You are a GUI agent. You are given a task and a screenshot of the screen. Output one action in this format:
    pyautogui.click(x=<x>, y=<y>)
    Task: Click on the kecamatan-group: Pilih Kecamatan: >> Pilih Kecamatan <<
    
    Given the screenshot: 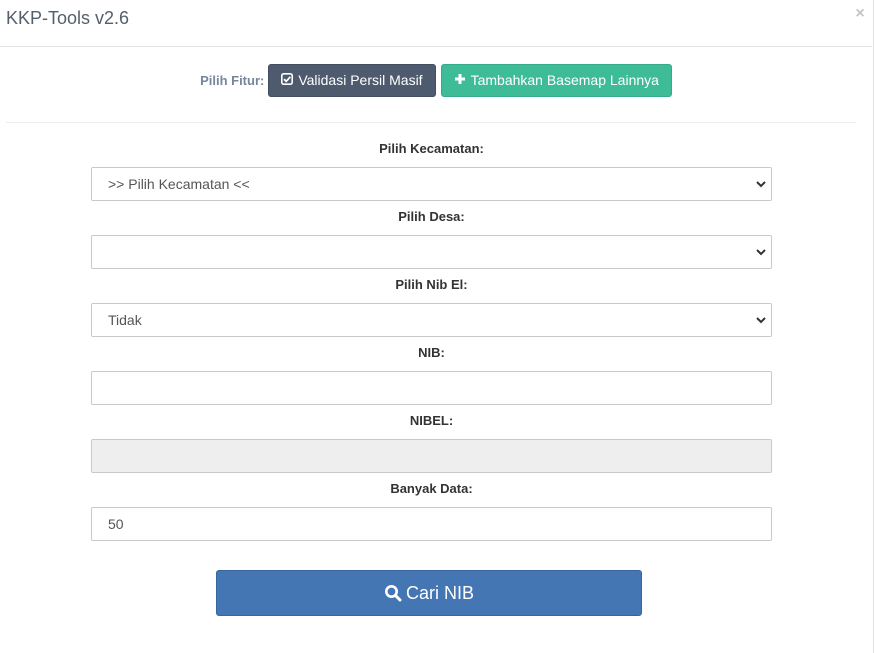 What is the action you would take?
    pyautogui.click(x=431, y=174)
    